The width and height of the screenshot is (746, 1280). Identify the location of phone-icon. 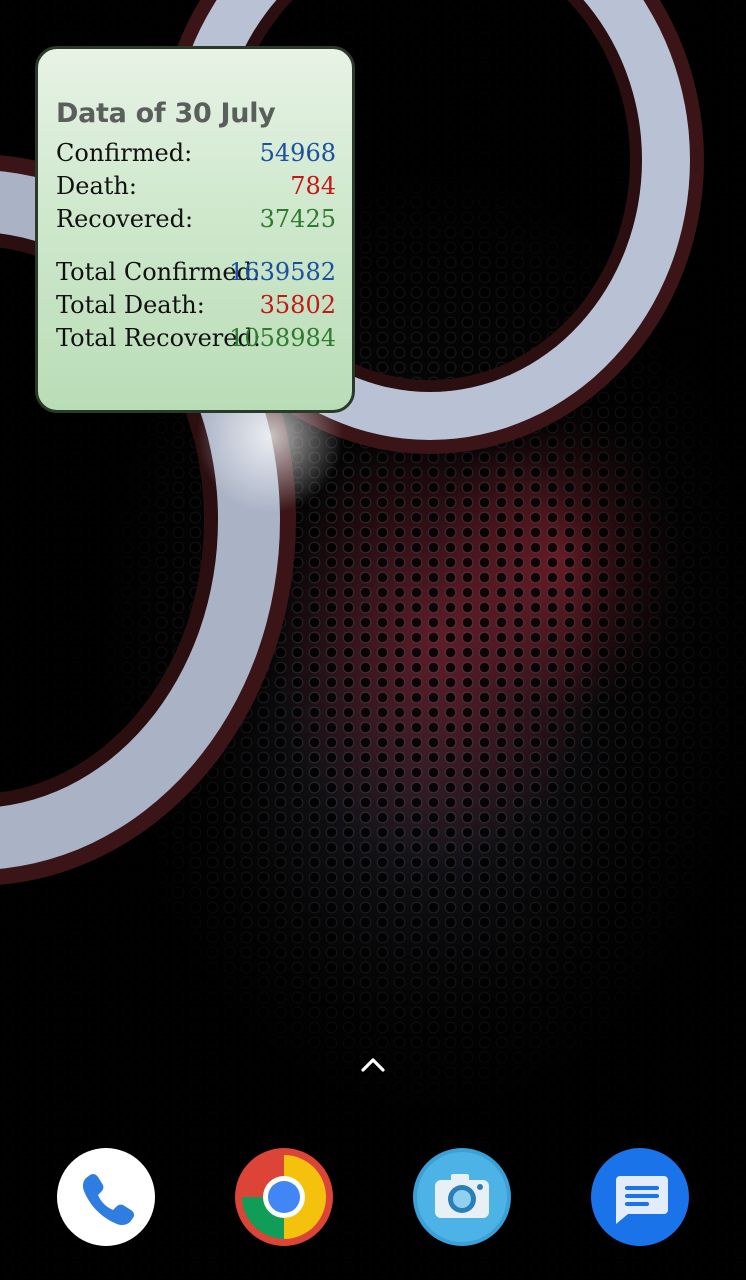
(106, 1197).